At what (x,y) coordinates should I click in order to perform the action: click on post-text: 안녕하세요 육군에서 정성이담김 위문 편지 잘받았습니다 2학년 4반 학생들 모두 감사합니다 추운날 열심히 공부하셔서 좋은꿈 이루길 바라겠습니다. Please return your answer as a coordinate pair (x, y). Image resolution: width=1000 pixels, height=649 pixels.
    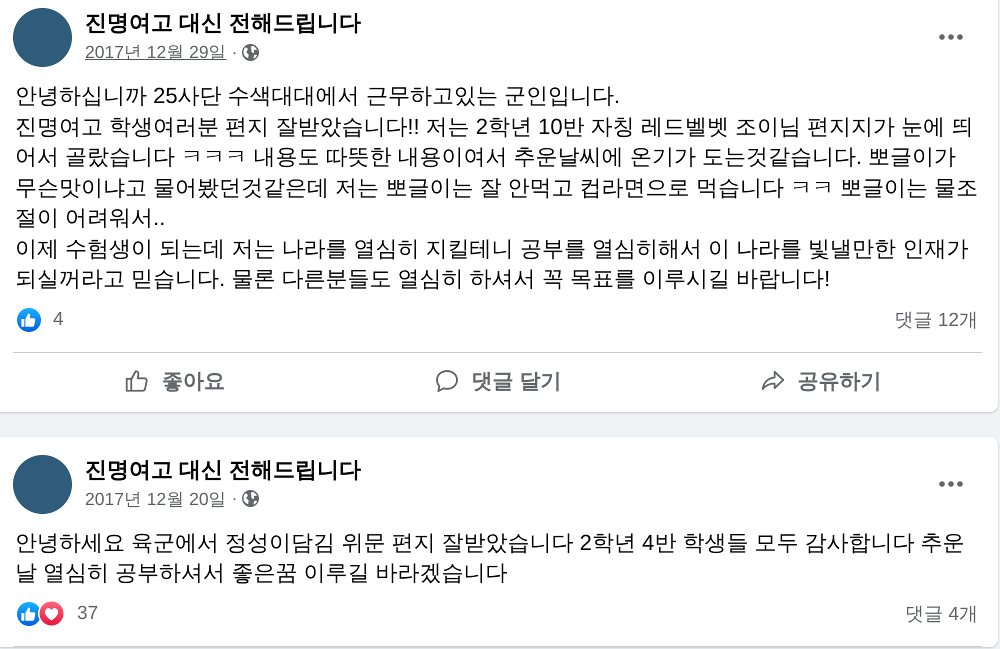
    Looking at the image, I should click on (490, 557).